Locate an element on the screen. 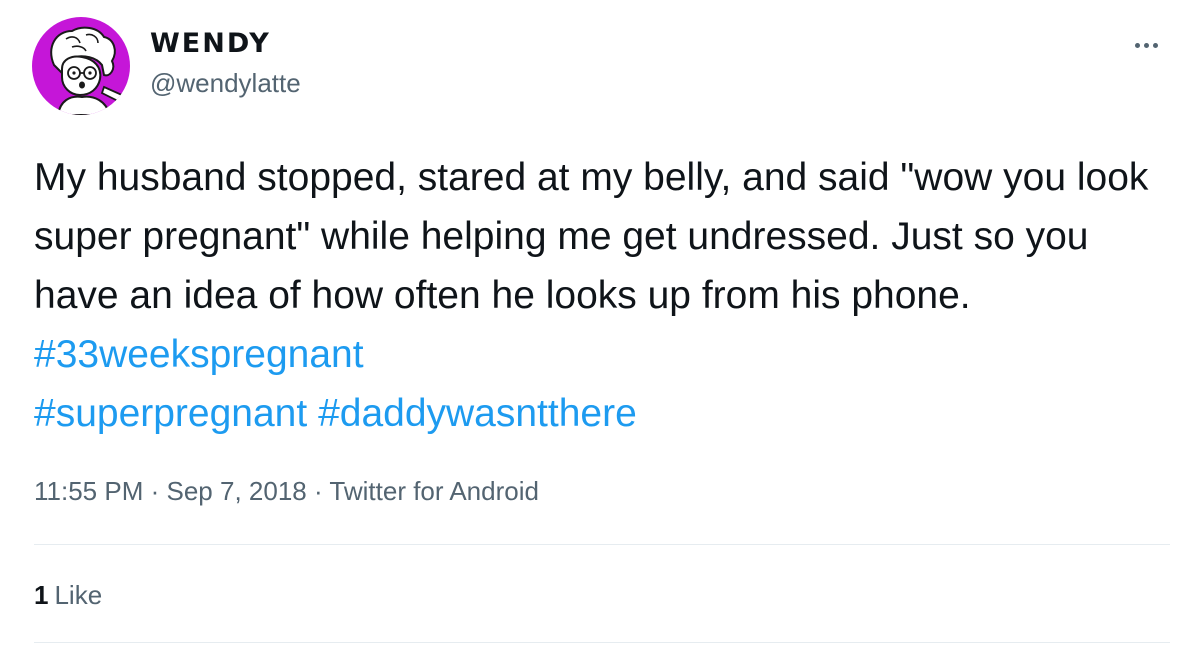 This screenshot has height=646, width=1200. likes-button: 1 Like is located at coordinates (68, 595).